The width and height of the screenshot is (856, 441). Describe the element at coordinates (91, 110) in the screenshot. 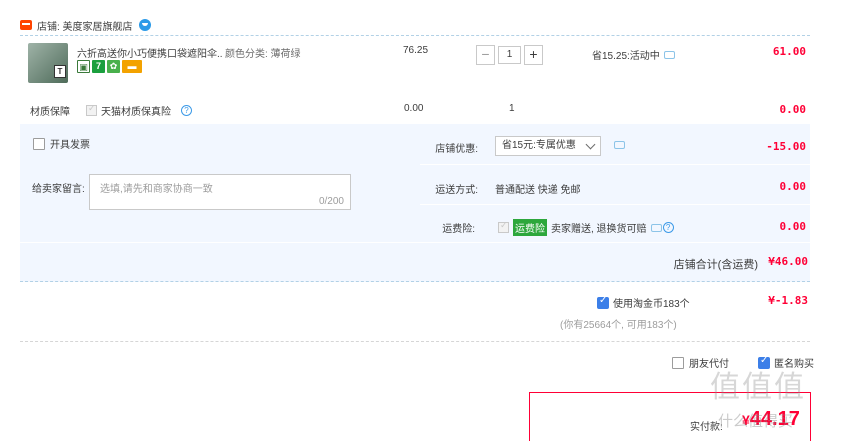

I see `insurance-checkbox` at that location.